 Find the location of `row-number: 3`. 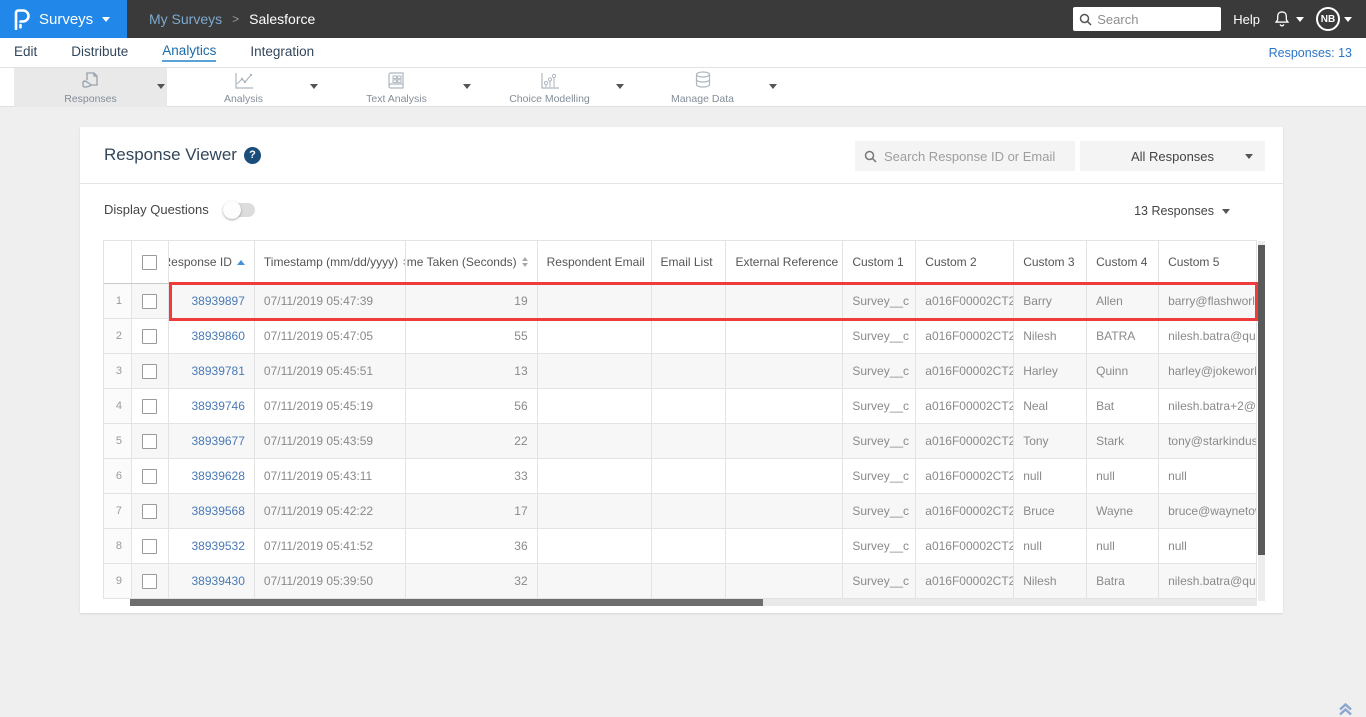

row-number: 3 is located at coordinates (118, 371).